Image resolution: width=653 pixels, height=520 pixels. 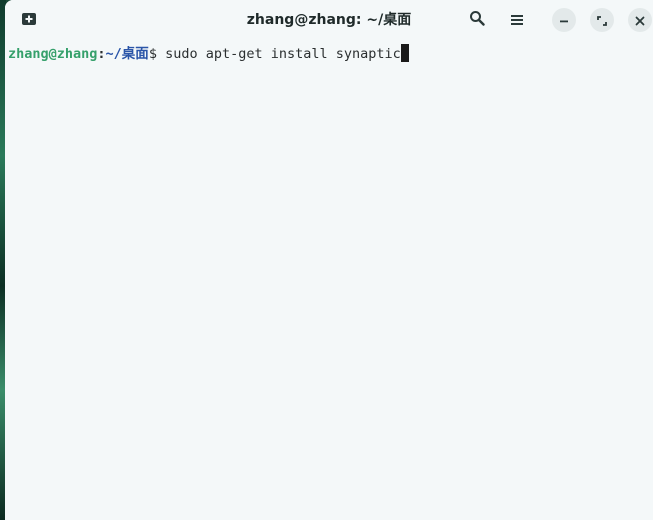 I want to click on maximize-button, so click(x=602, y=20).